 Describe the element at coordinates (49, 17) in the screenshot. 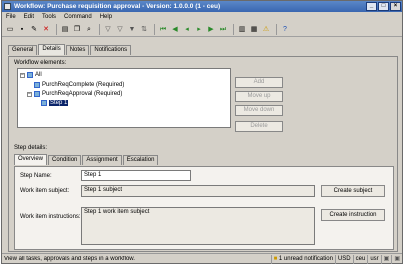

I see `menu-tools: Tools` at that location.